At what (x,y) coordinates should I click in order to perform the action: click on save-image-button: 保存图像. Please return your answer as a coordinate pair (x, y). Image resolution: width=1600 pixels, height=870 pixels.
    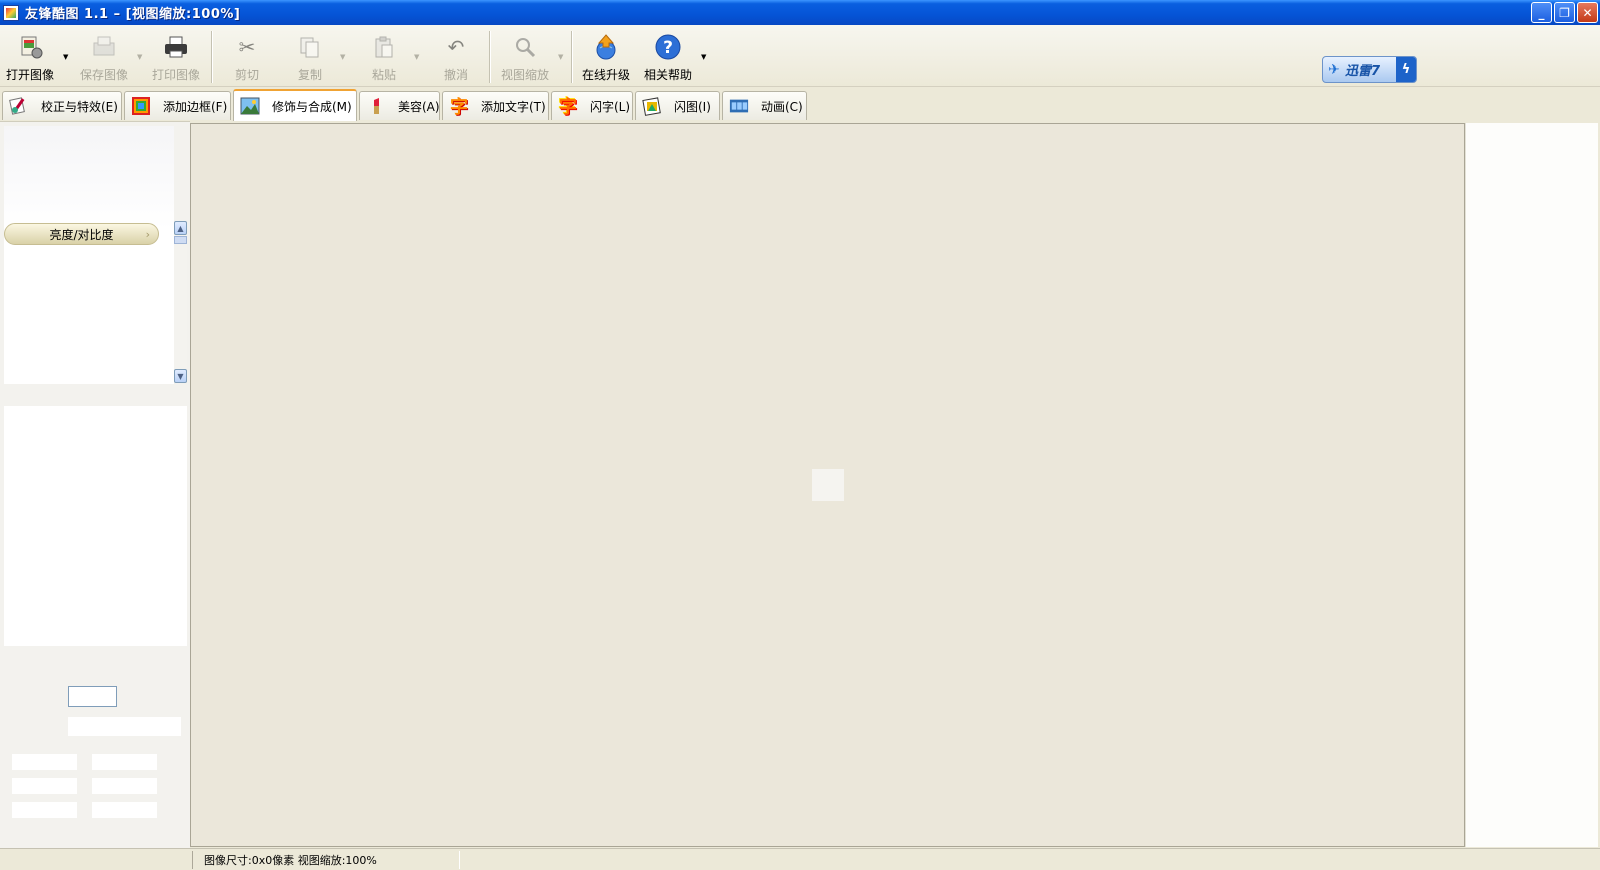
    Looking at the image, I should click on (104, 59).